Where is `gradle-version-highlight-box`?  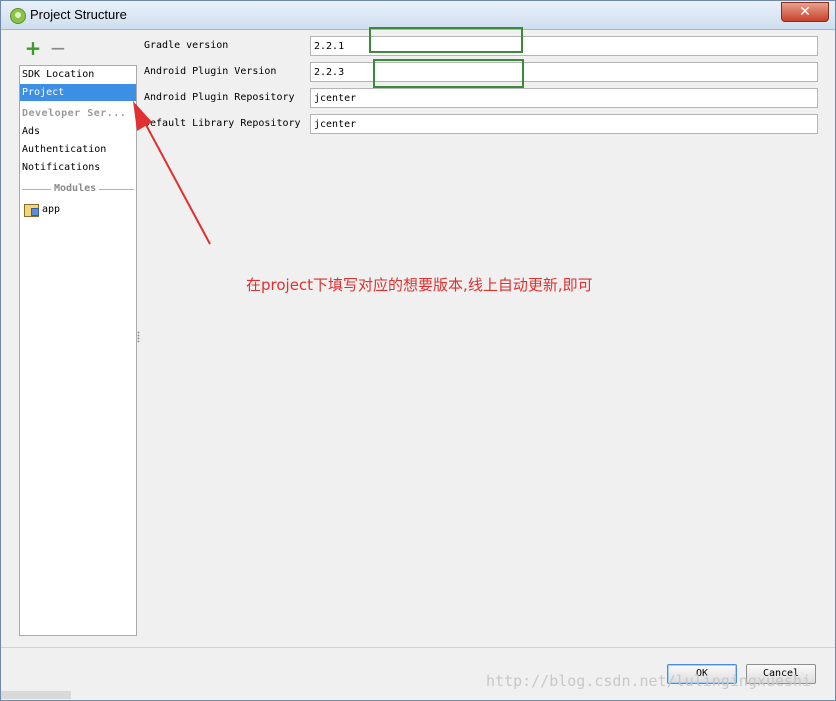
gradle-version-highlight-box is located at coordinates (446, 40).